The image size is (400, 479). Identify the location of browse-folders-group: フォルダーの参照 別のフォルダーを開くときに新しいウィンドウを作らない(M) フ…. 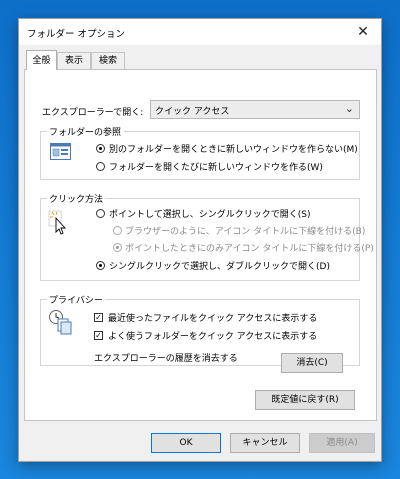
(200, 152).